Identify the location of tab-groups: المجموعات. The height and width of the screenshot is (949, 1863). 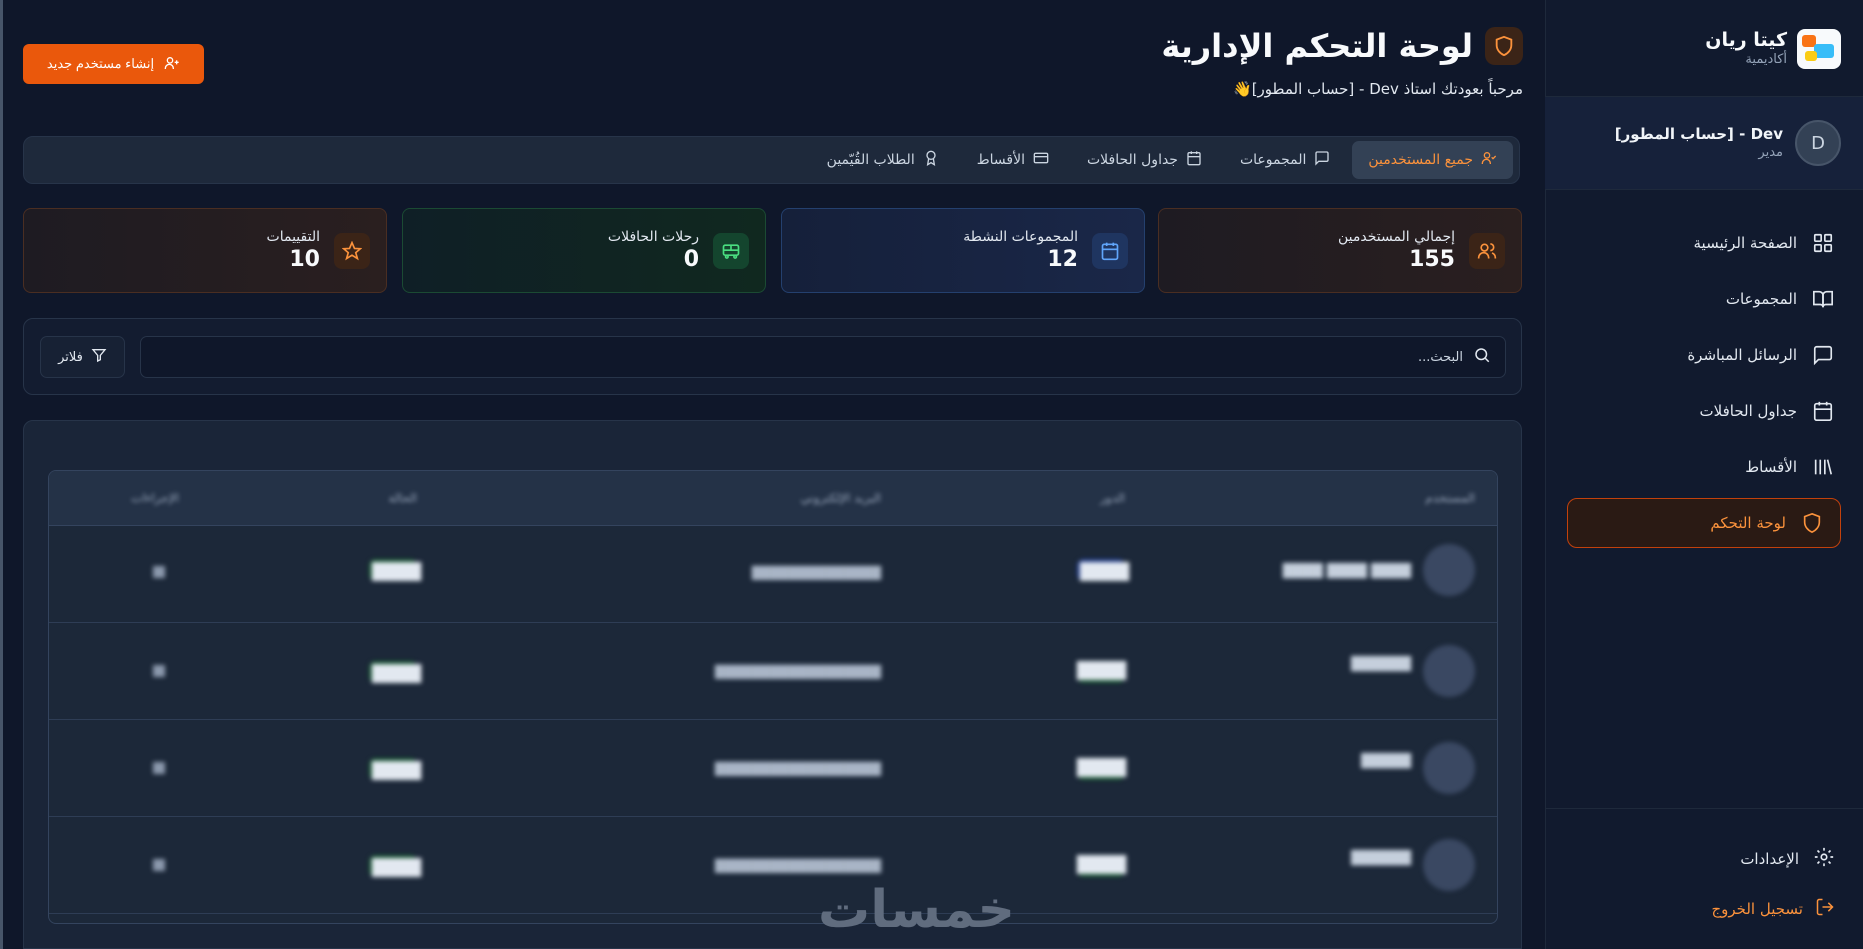
(1285, 160).